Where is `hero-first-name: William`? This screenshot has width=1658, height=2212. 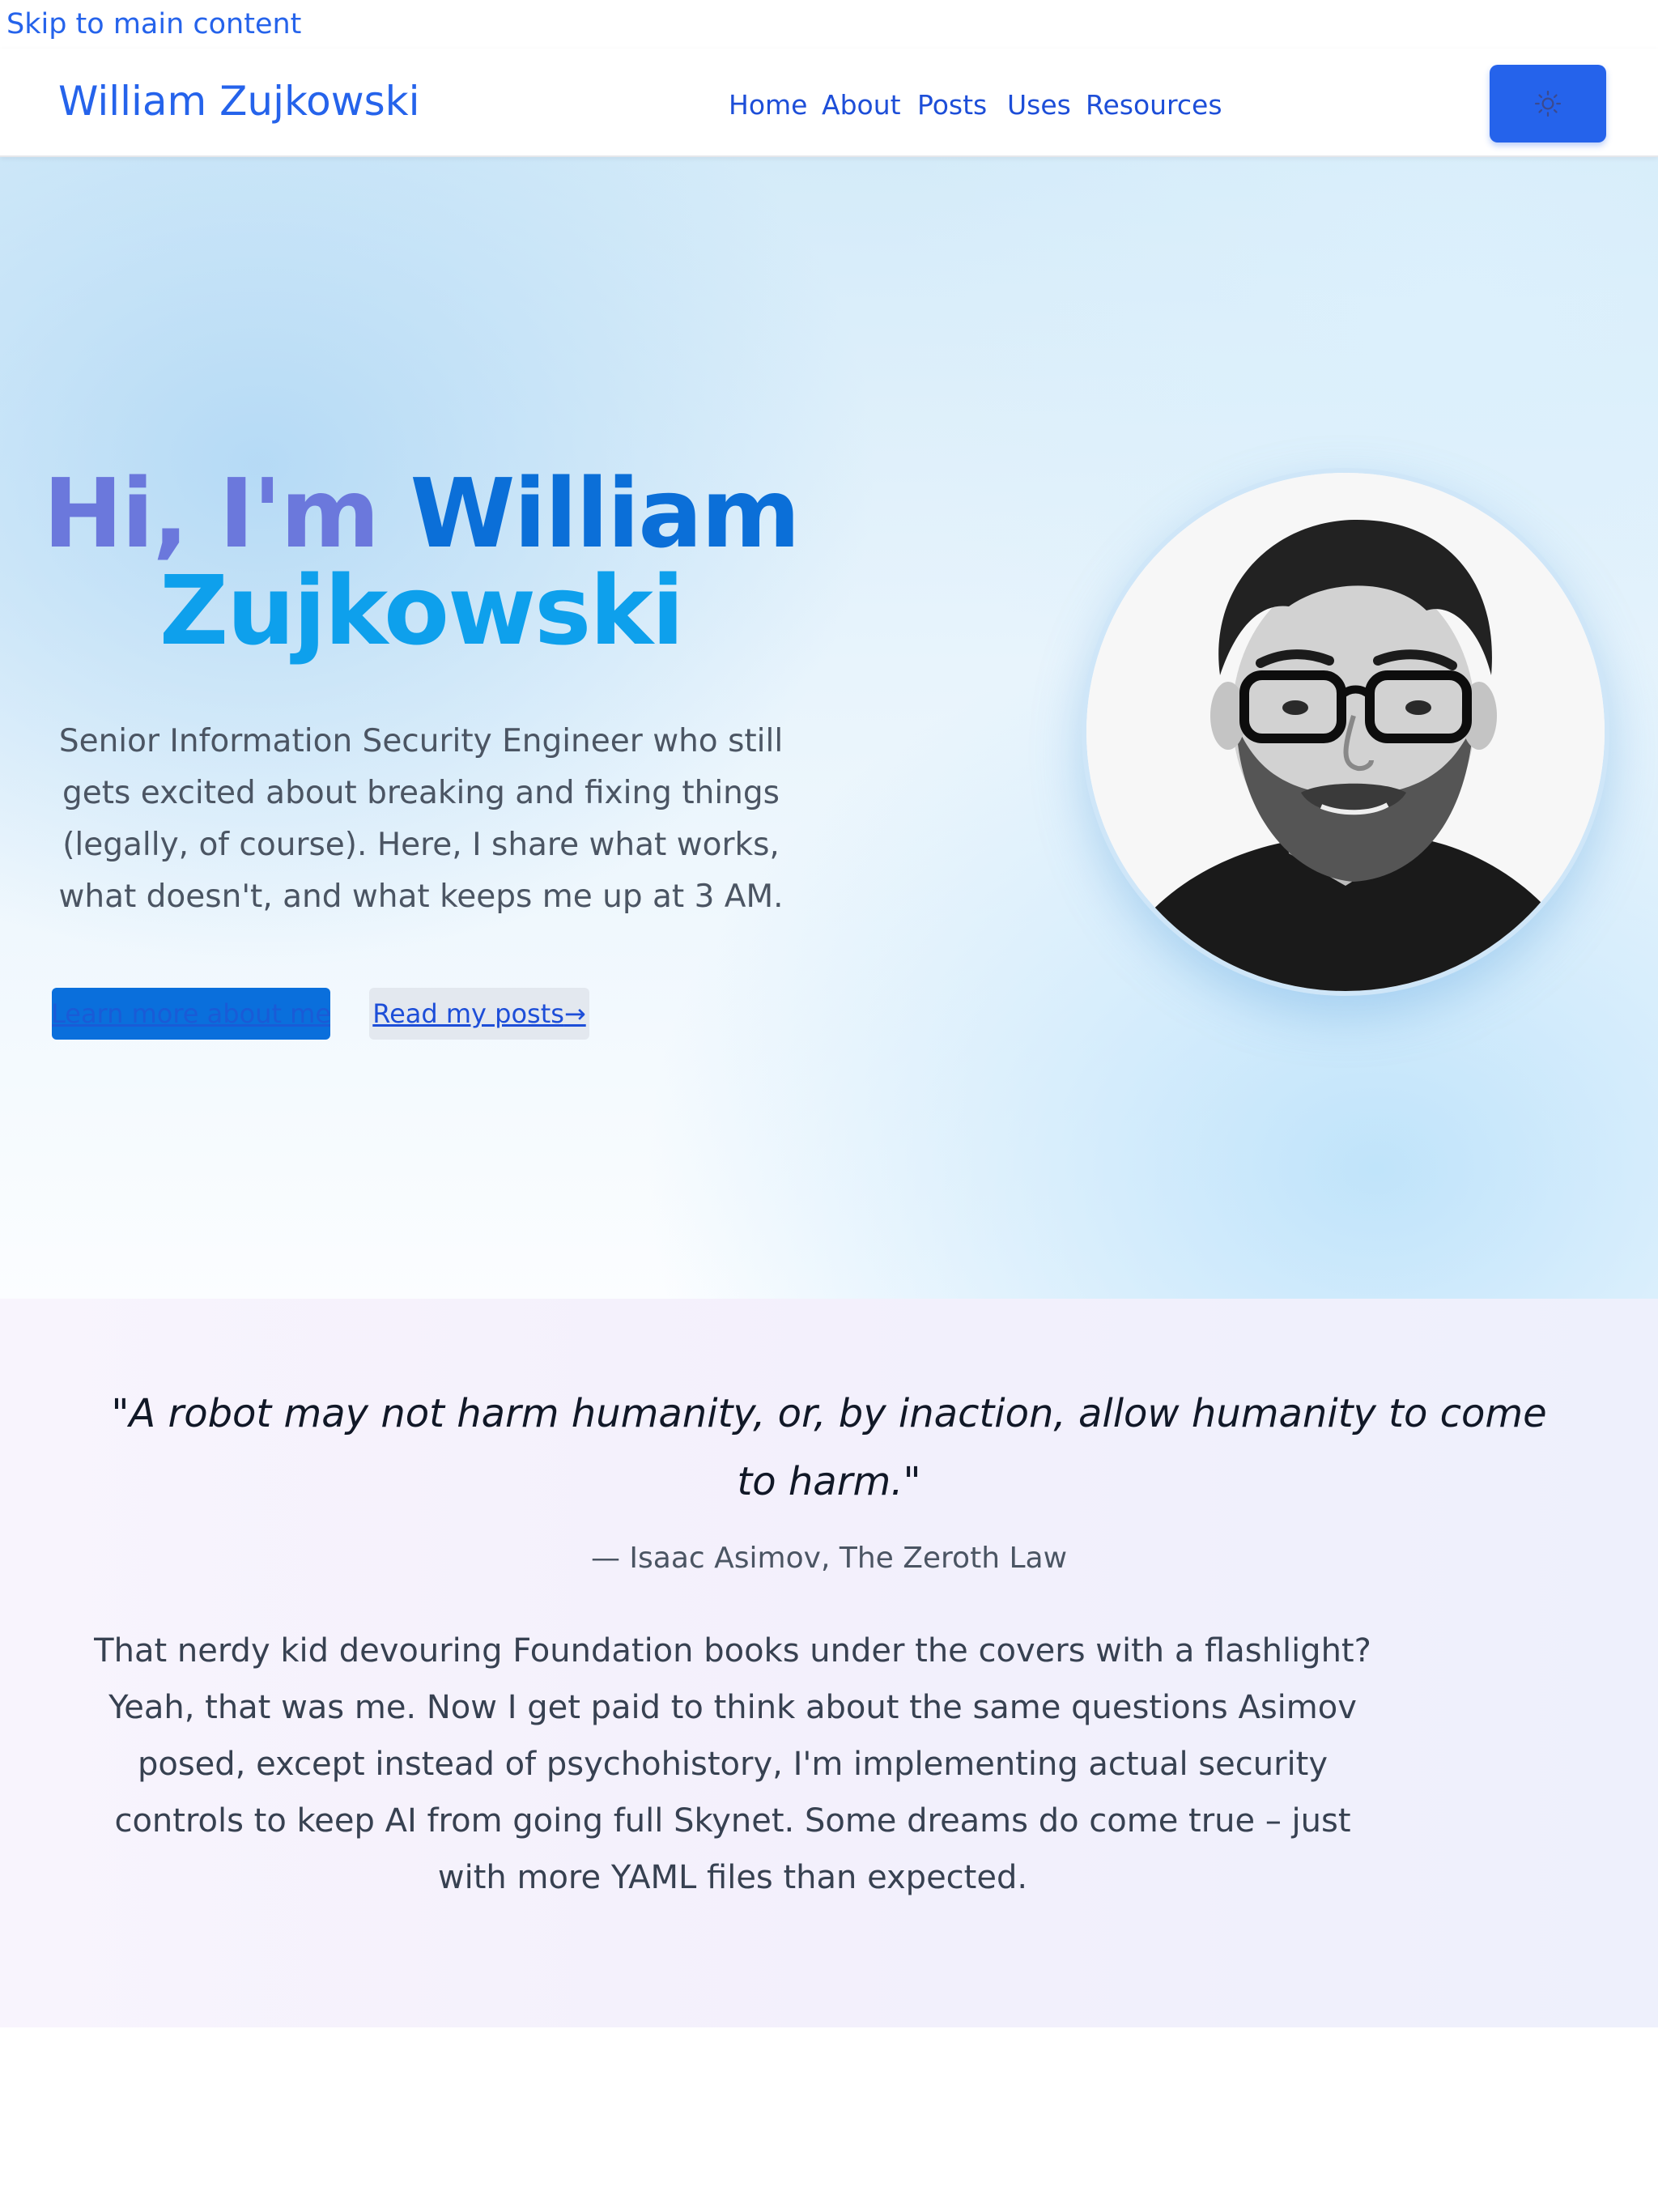
hero-first-name: William is located at coordinates (605, 513).